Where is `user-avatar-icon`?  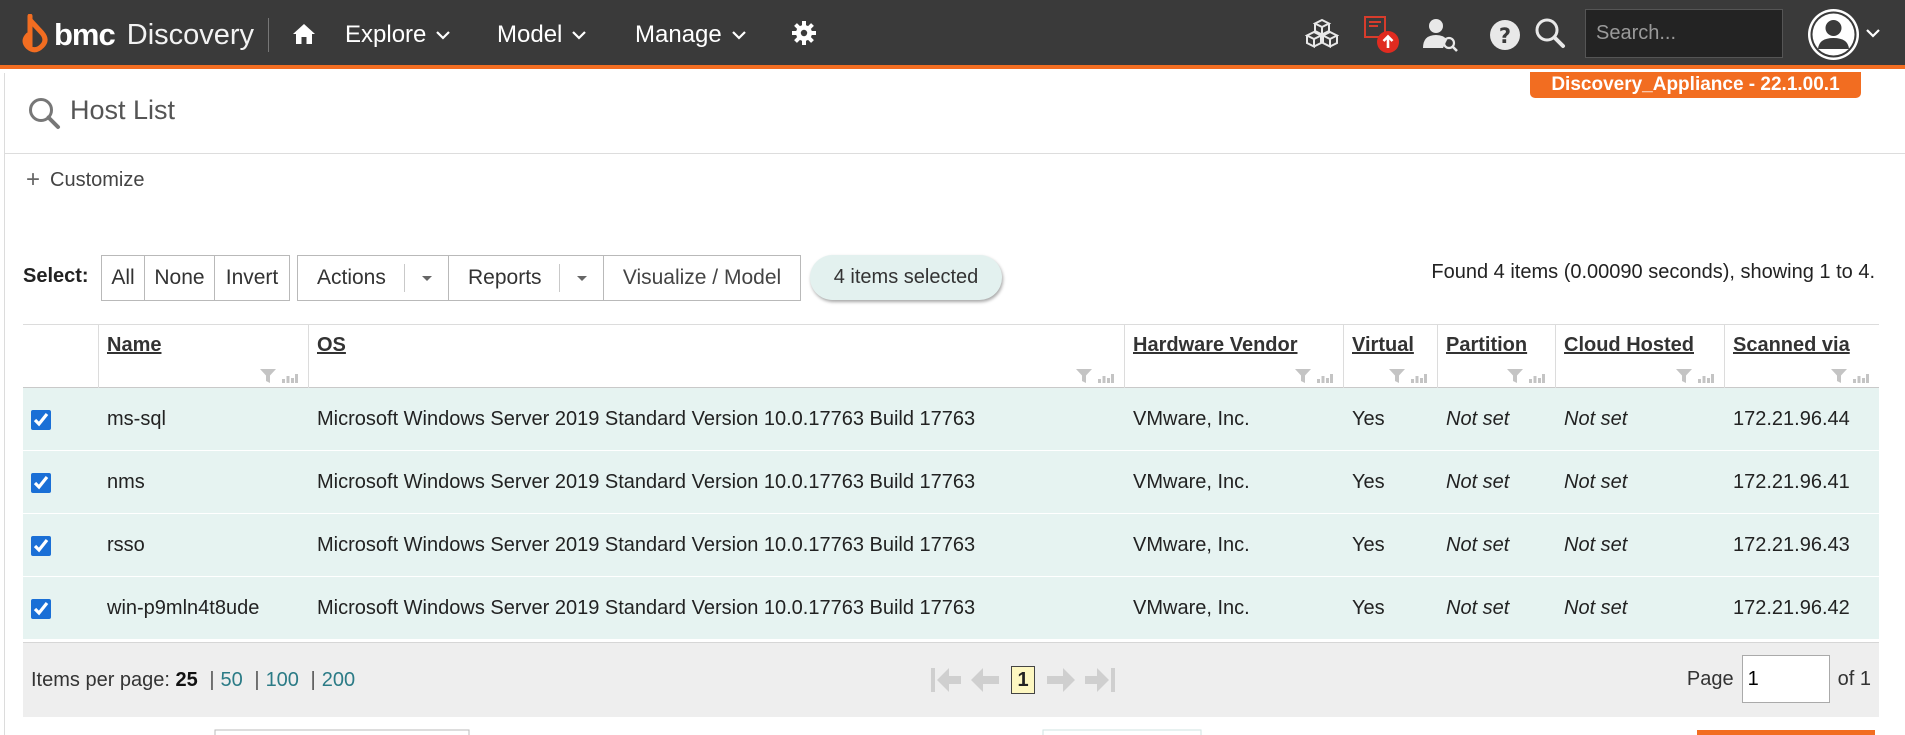
user-avatar-icon is located at coordinates (1833, 34).